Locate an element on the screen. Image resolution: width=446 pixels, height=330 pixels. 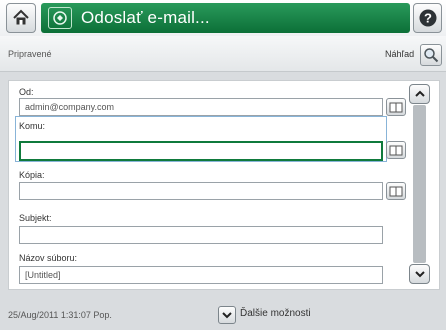
to-address-book-button is located at coordinates (396, 150).